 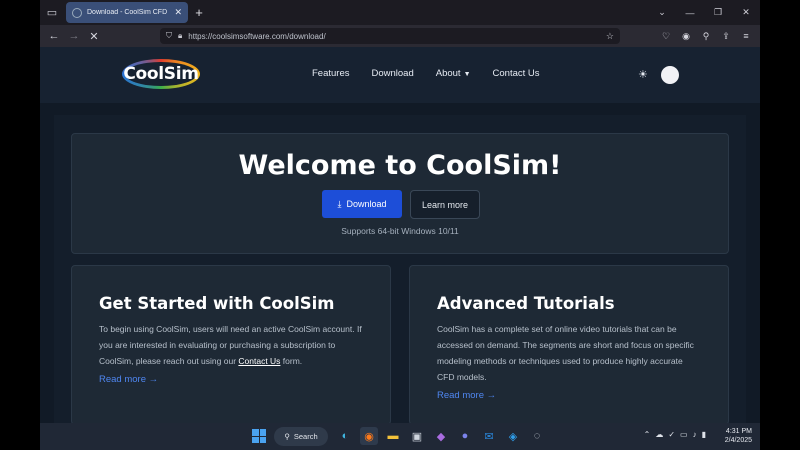 What do you see at coordinates (94, 36) in the screenshot?
I see `stop-loading-icon: ✕` at bounding box center [94, 36].